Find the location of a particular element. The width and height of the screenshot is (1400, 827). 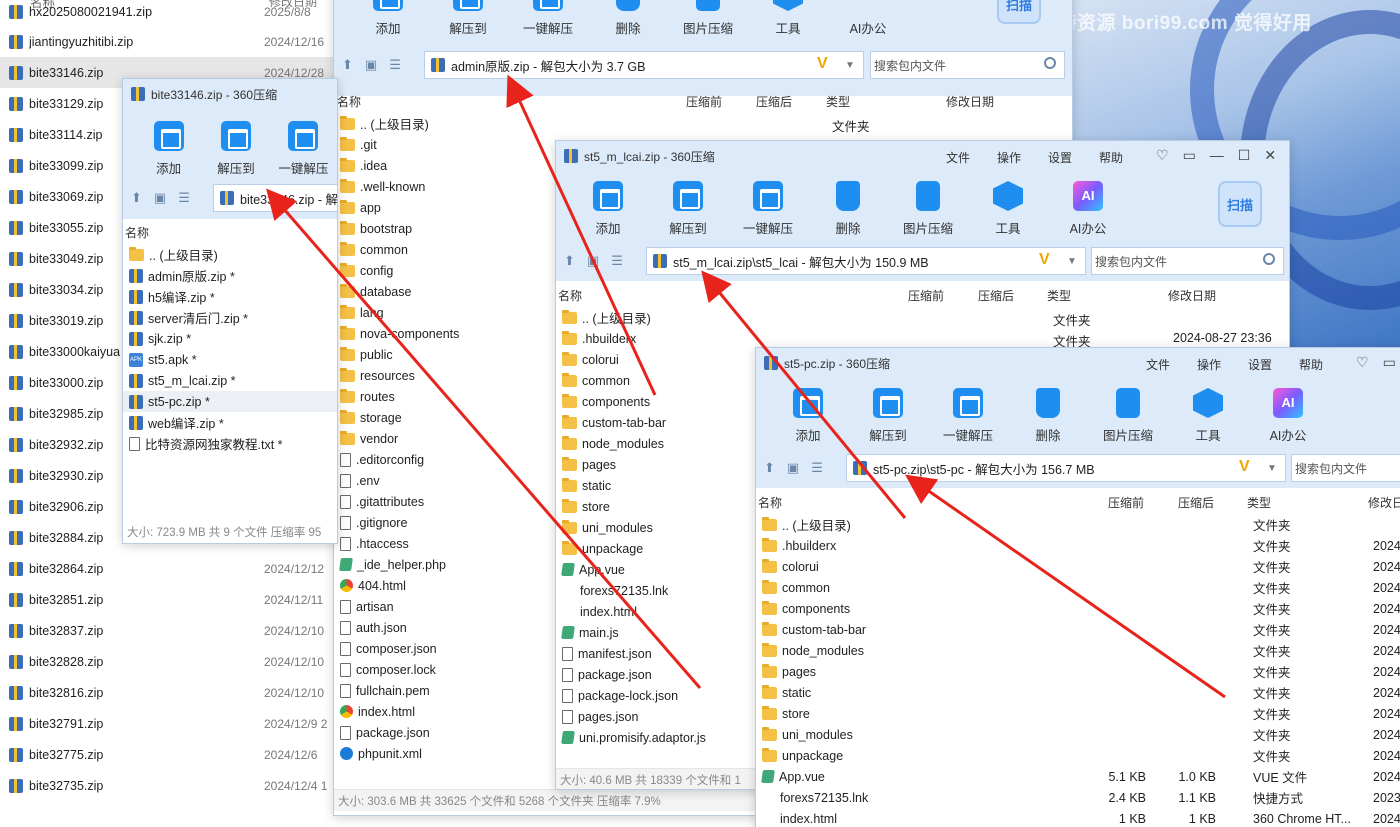

file-row: bite32851.zip 2024/12/11 is located at coordinates (170, 599).